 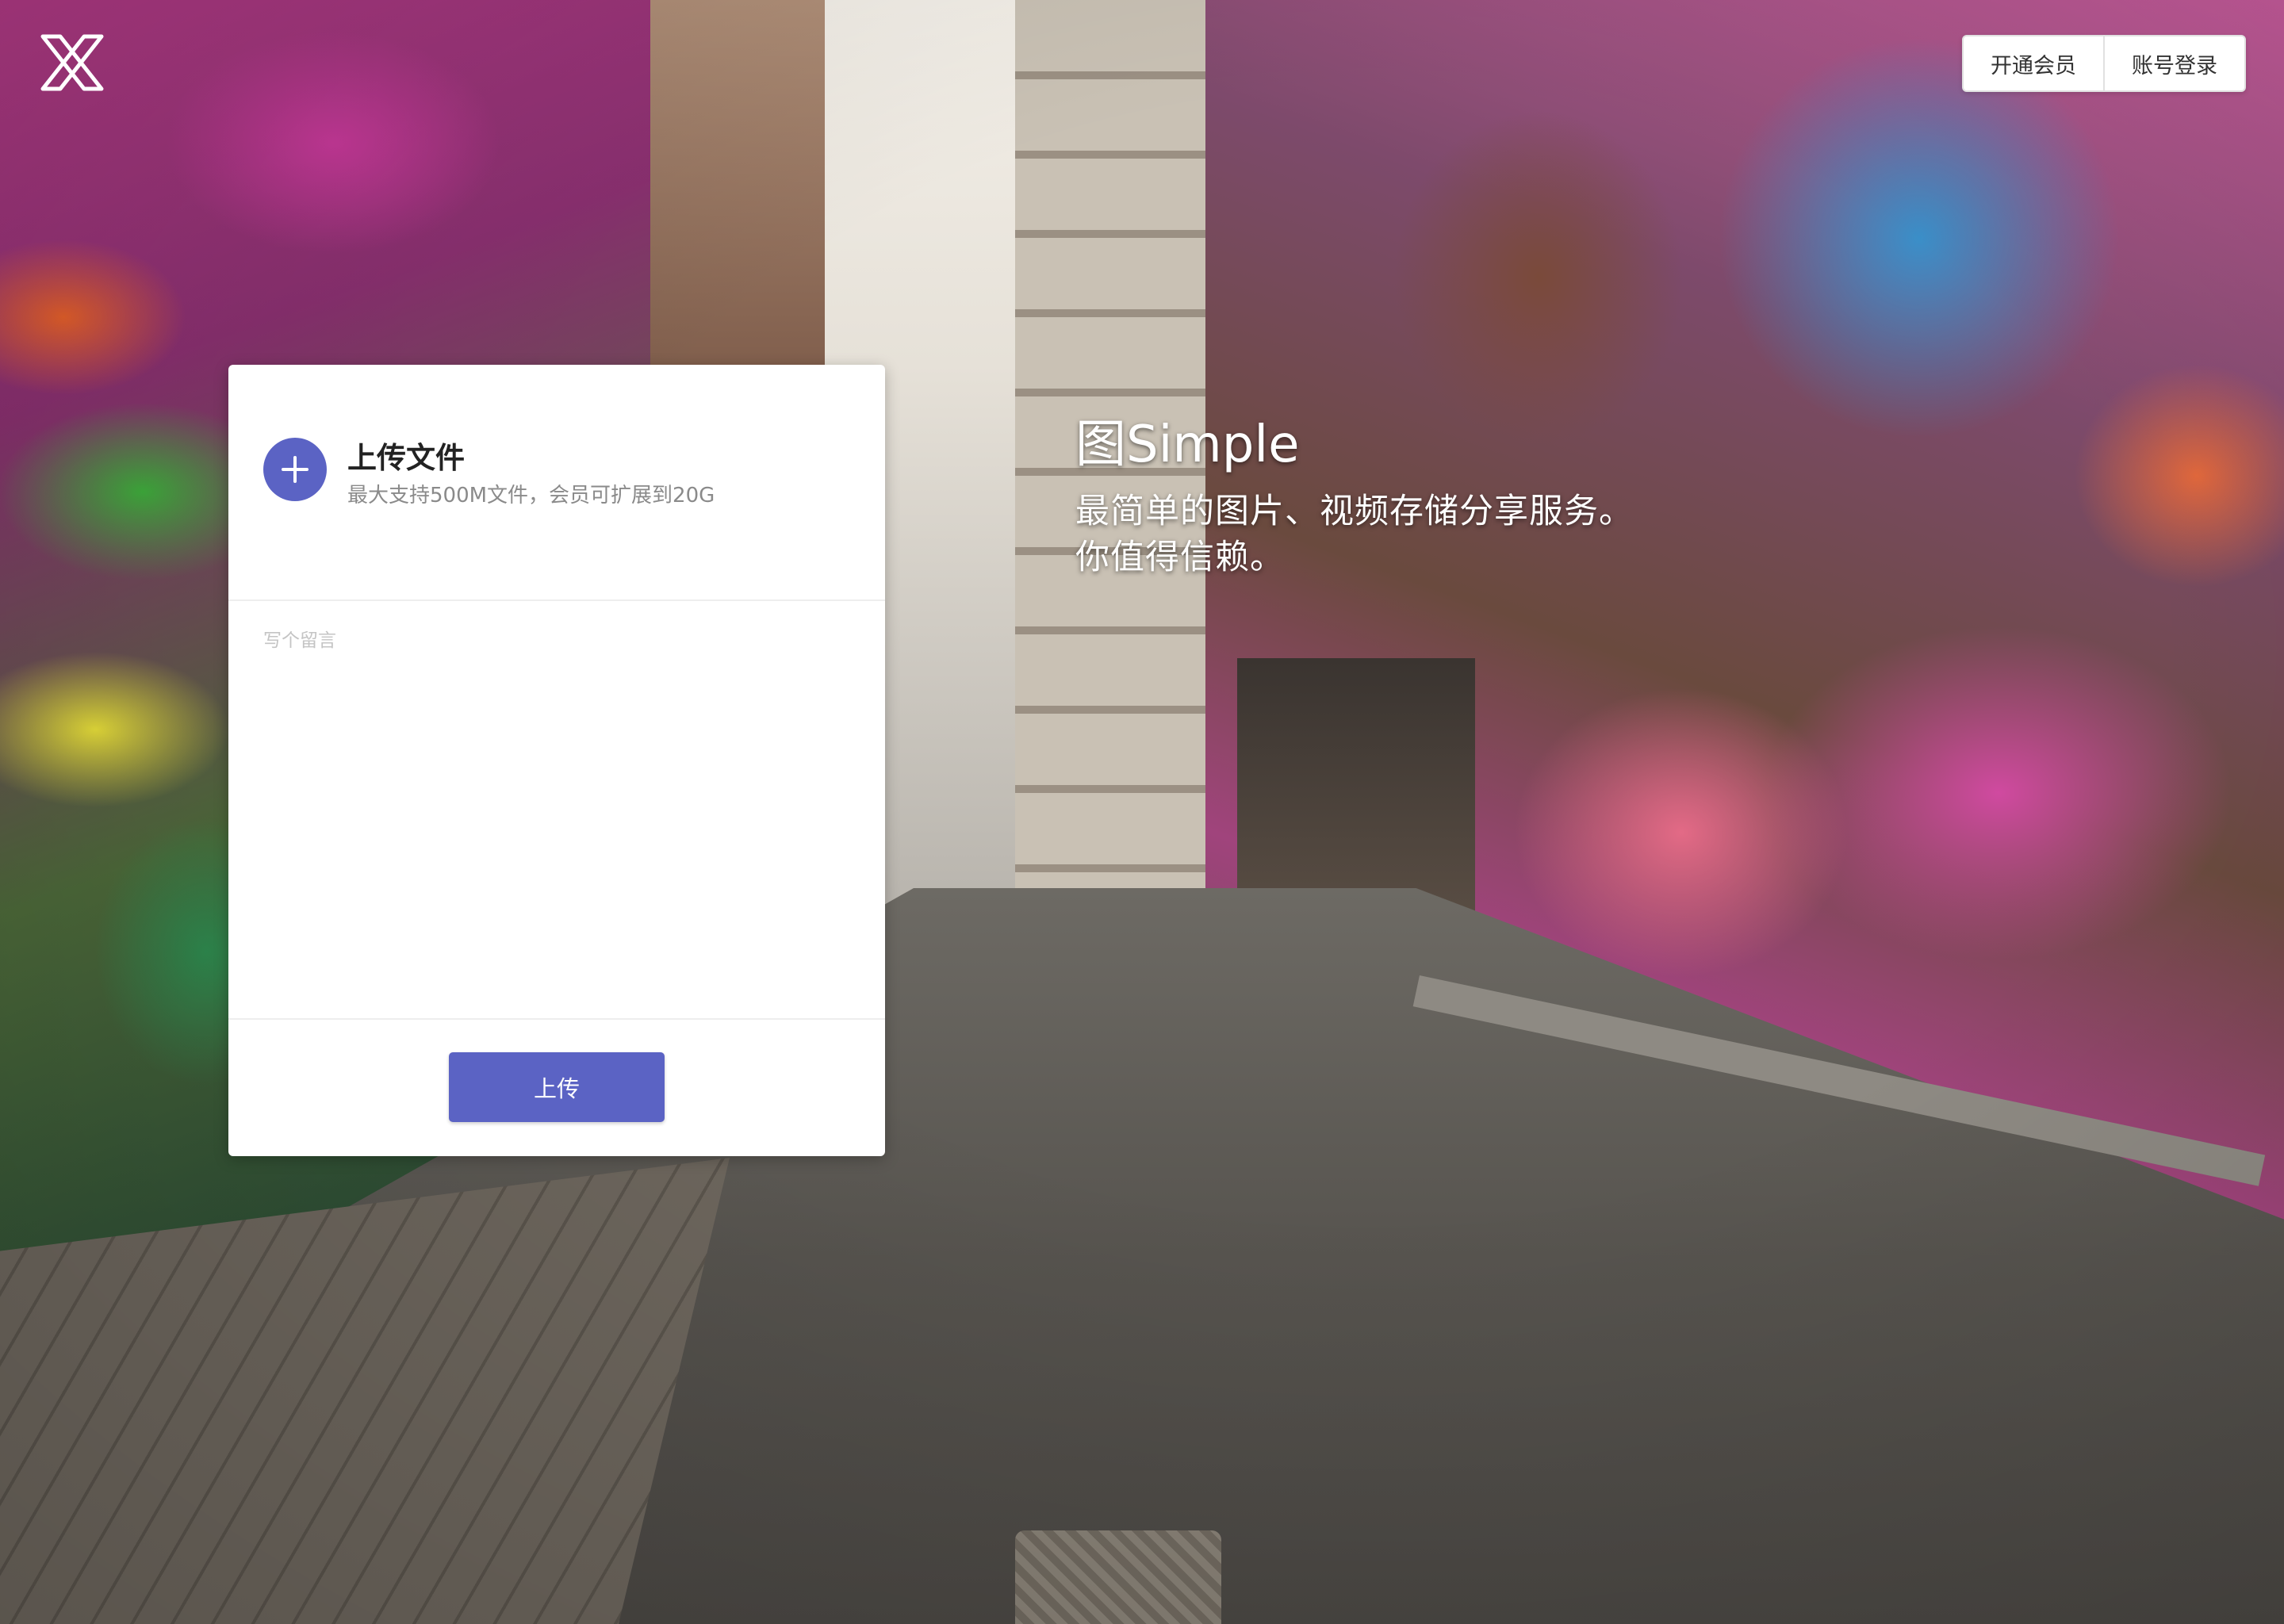 What do you see at coordinates (531, 458) in the screenshot?
I see `upload-title: 上传文件` at bounding box center [531, 458].